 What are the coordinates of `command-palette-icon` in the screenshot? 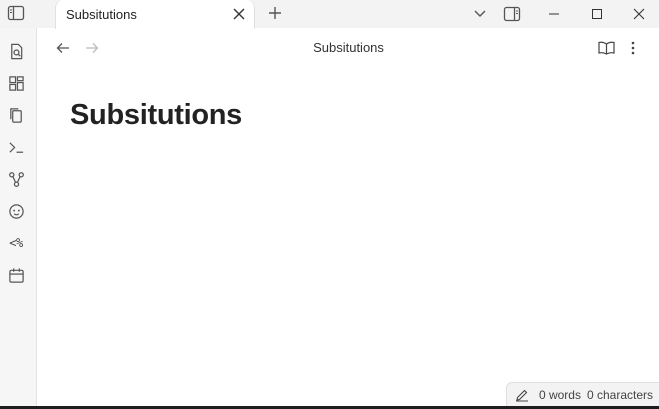 It's located at (16, 147).